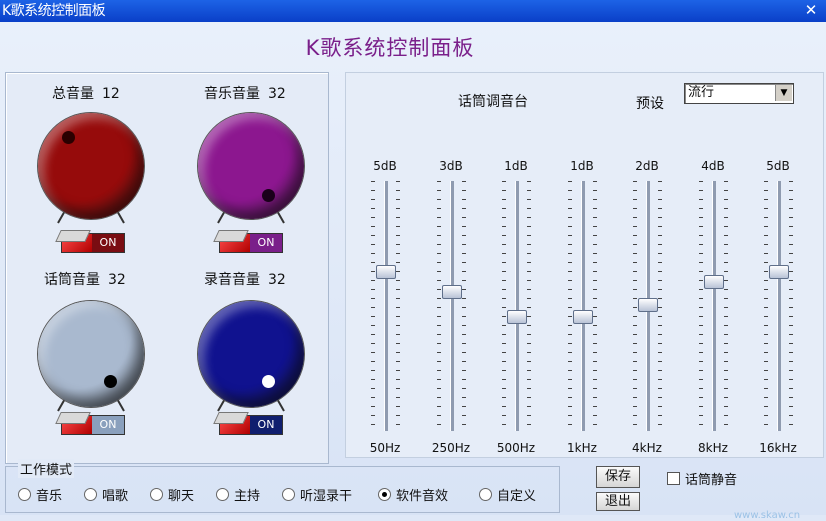 This screenshot has width=826, height=521. I want to click on record-volume-knob, so click(251, 356).